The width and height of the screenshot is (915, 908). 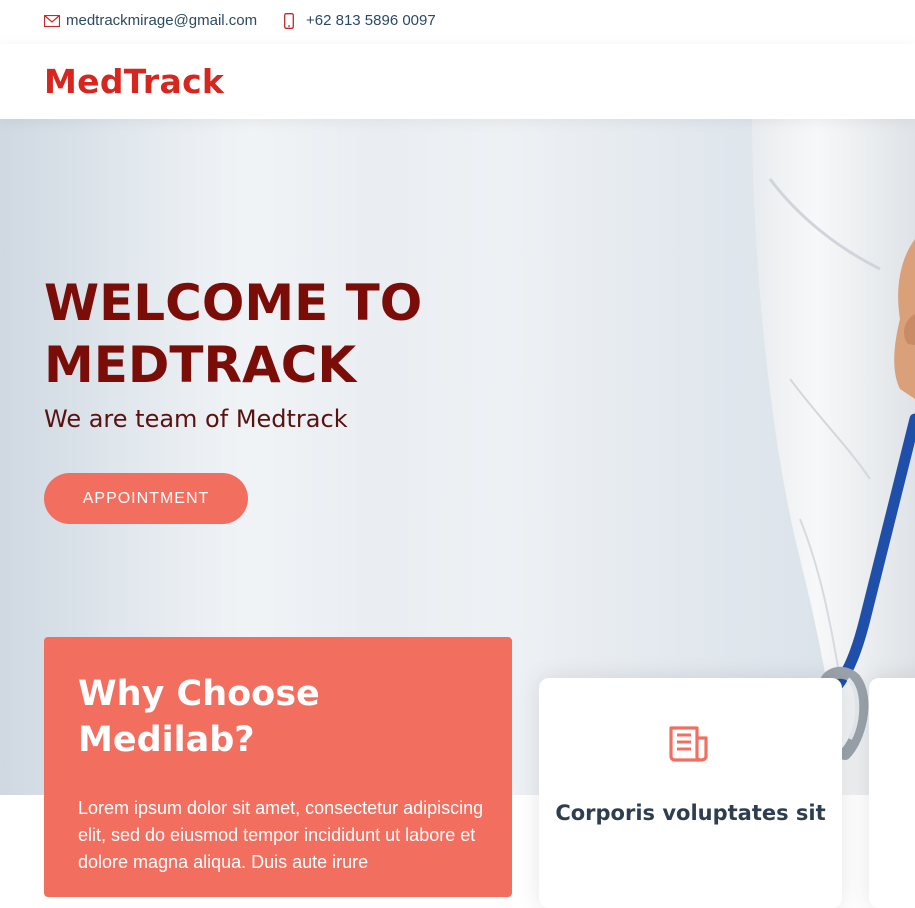 I want to click on hero-subtitle: We are team of Medtrack, so click(x=196, y=419).